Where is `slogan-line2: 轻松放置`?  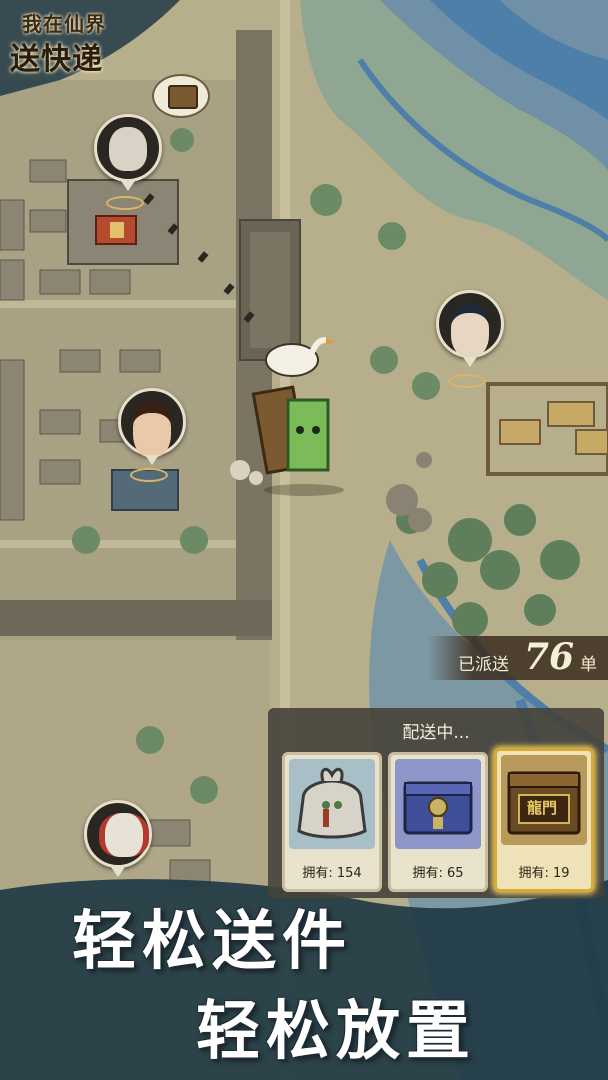
slogan-line2: 轻松放置 is located at coordinates (336, 1031).